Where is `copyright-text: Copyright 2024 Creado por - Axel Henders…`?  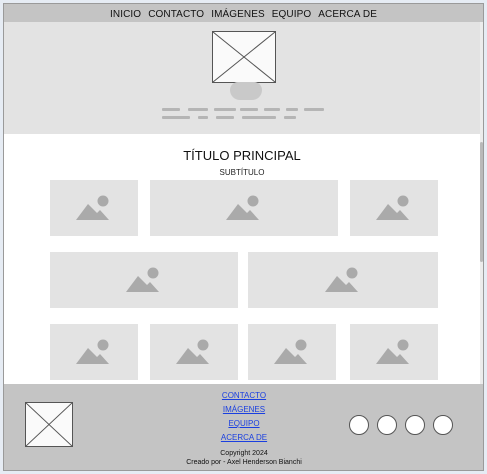 copyright-text: Copyright 2024 Creado por - Axel Henders… is located at coordinates (244, 458).